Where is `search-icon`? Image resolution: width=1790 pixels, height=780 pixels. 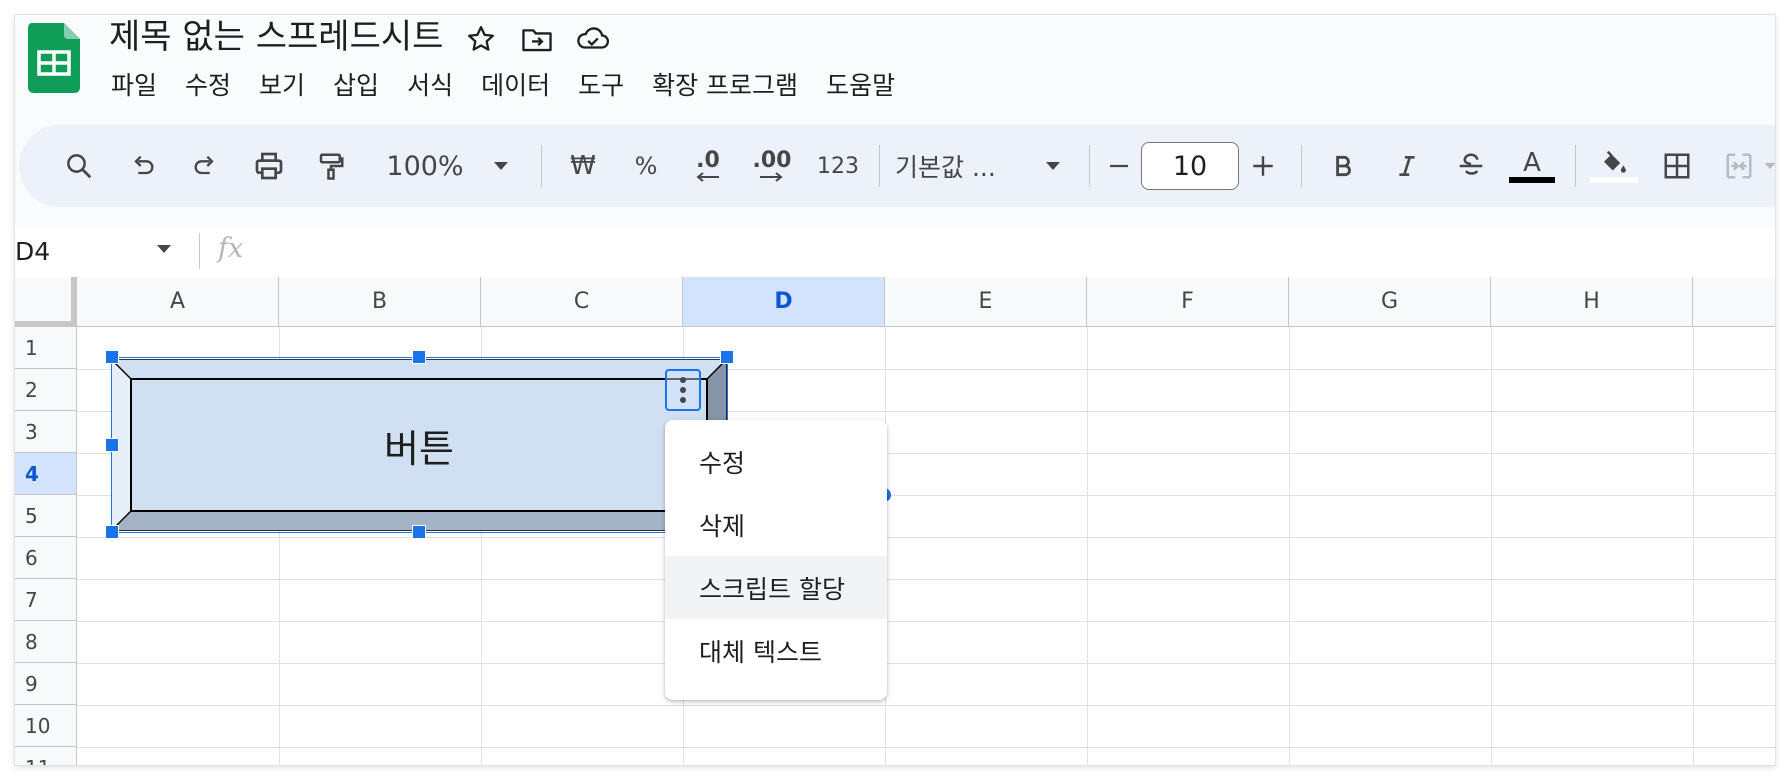
search-icon is located at coordinates (79, 166).